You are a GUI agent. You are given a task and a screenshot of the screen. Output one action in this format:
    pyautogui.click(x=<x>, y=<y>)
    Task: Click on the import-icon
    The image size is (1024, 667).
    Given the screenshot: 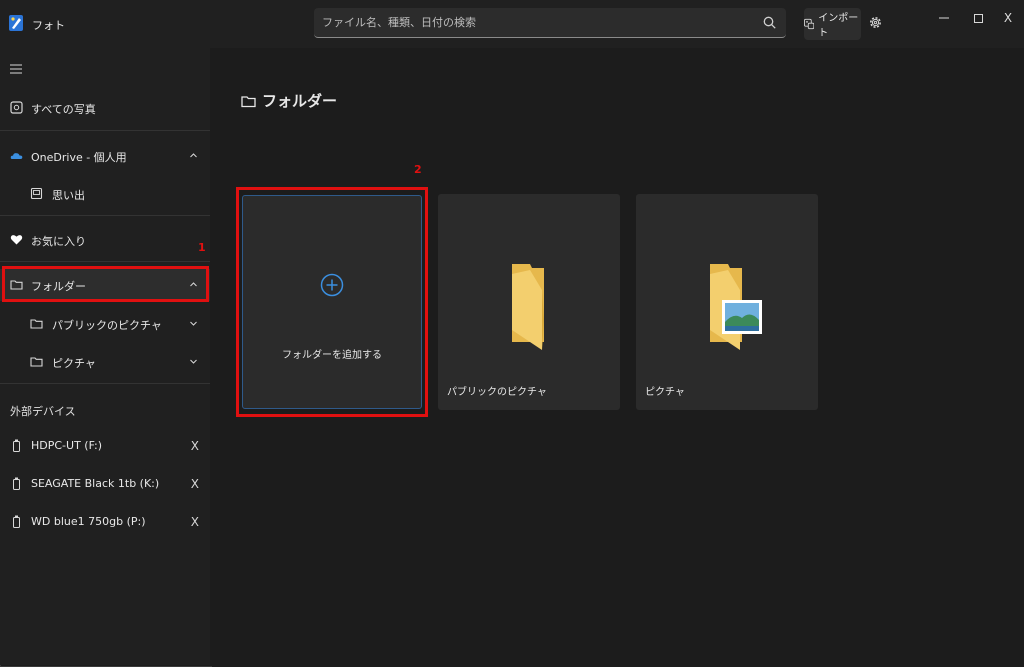 What is the action you would take?
    pyautogui.click(x=809, y=24)
    